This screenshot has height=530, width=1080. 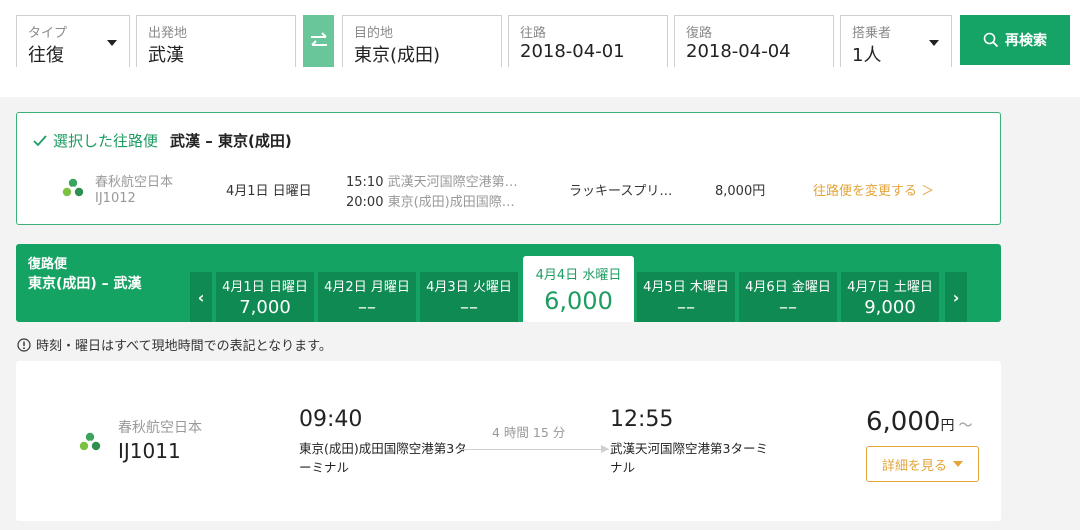 I want to click on date-tile-label: 4月7日 土曜日, so click(x=890, y=287).